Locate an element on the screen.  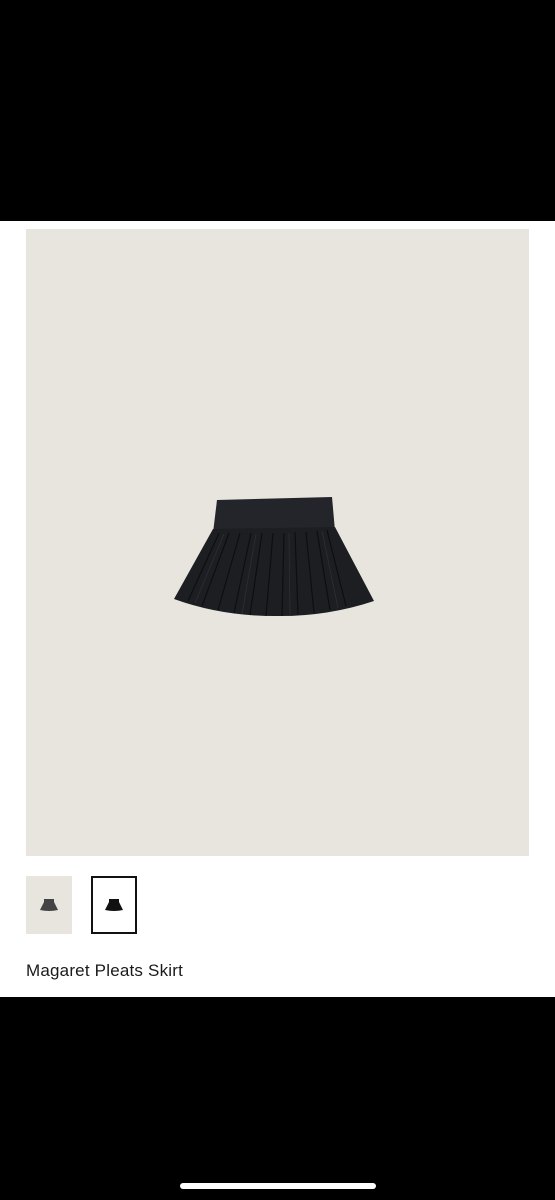
skirt-gray-icon is located at coordinates (49, 905).